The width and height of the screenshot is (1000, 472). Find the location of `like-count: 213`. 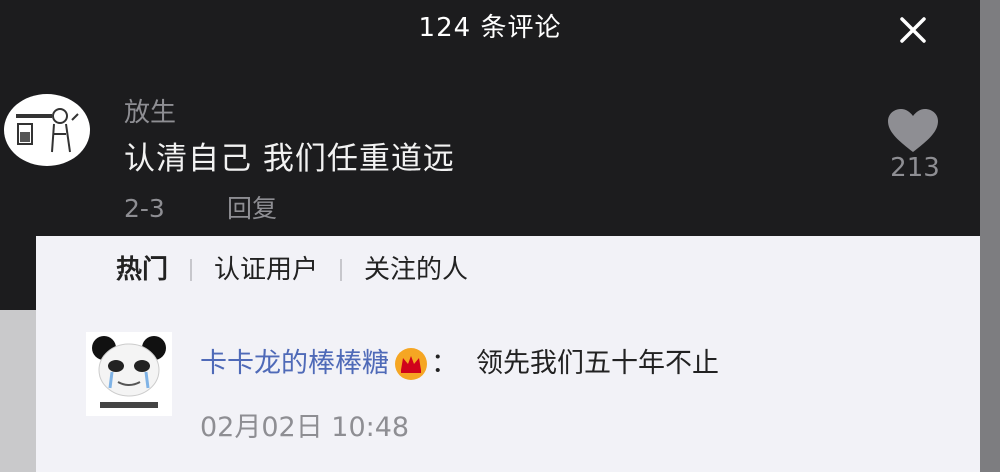

like-count: 213 is located at coordinates (915, 168).